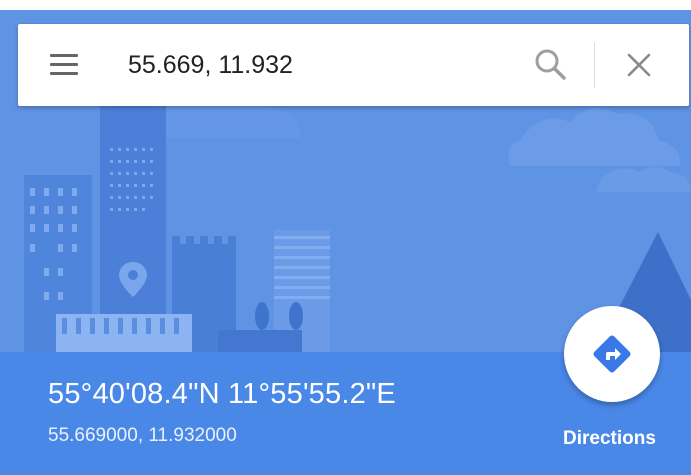 This screenshot has height=475, width=691. Describe the element at coordinates (594, 65) in the screenshot. I see `search-divider` at that location.